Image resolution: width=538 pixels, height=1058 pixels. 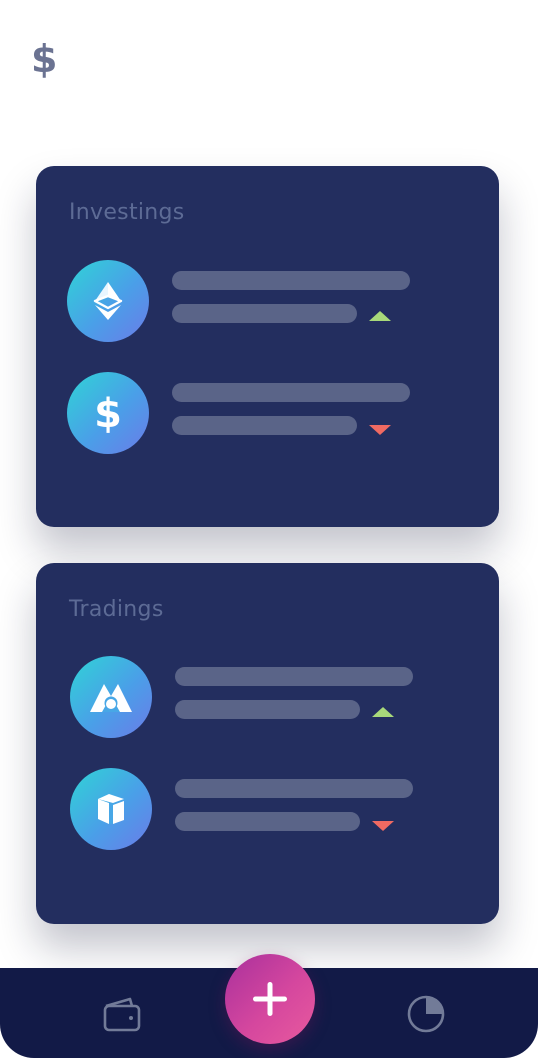 What do you see at coordinates (116, 609) in the screenshot?
I see `tradings-title: Tradings` at bounding box center [116, 609].